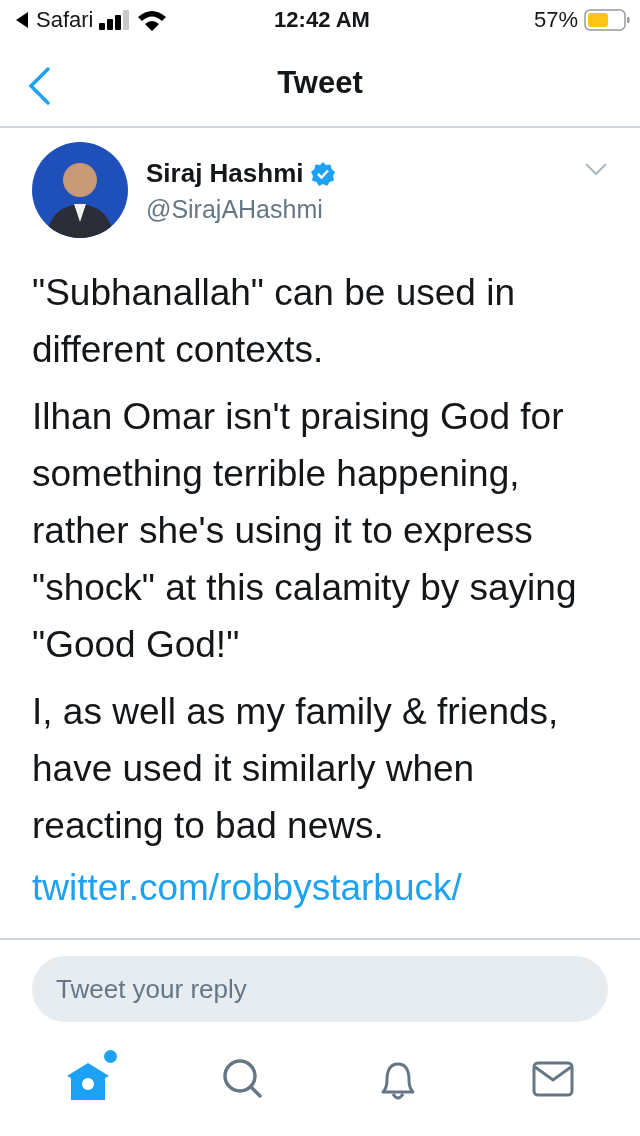 The width and height of the screenshot is (640, 1136). I want to click on signal-icon, so click(115, 20).